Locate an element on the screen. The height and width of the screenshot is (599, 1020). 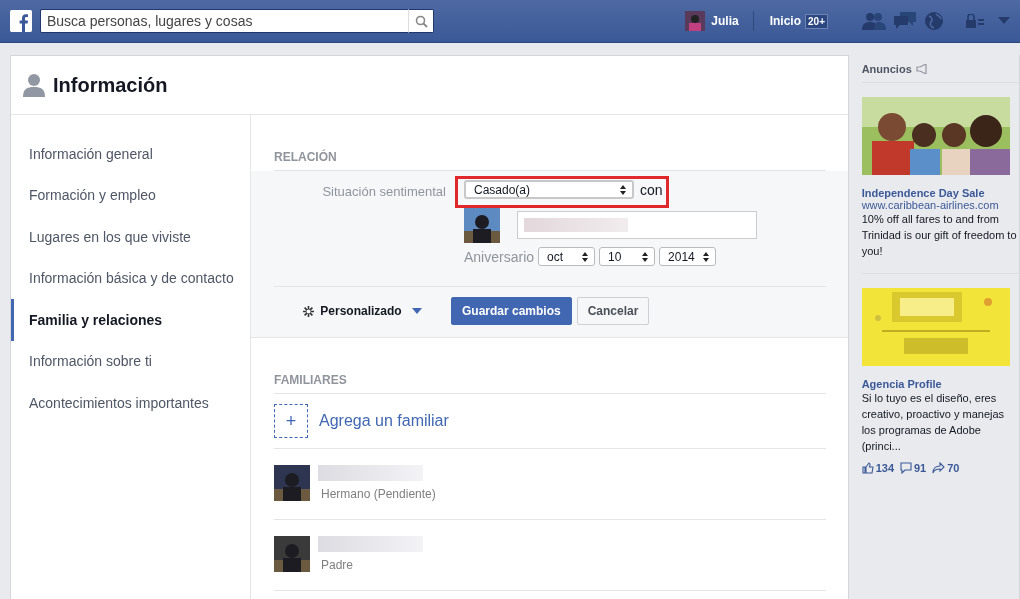
status-dropdown: Casado(a) is located at coordinates (549, 189).